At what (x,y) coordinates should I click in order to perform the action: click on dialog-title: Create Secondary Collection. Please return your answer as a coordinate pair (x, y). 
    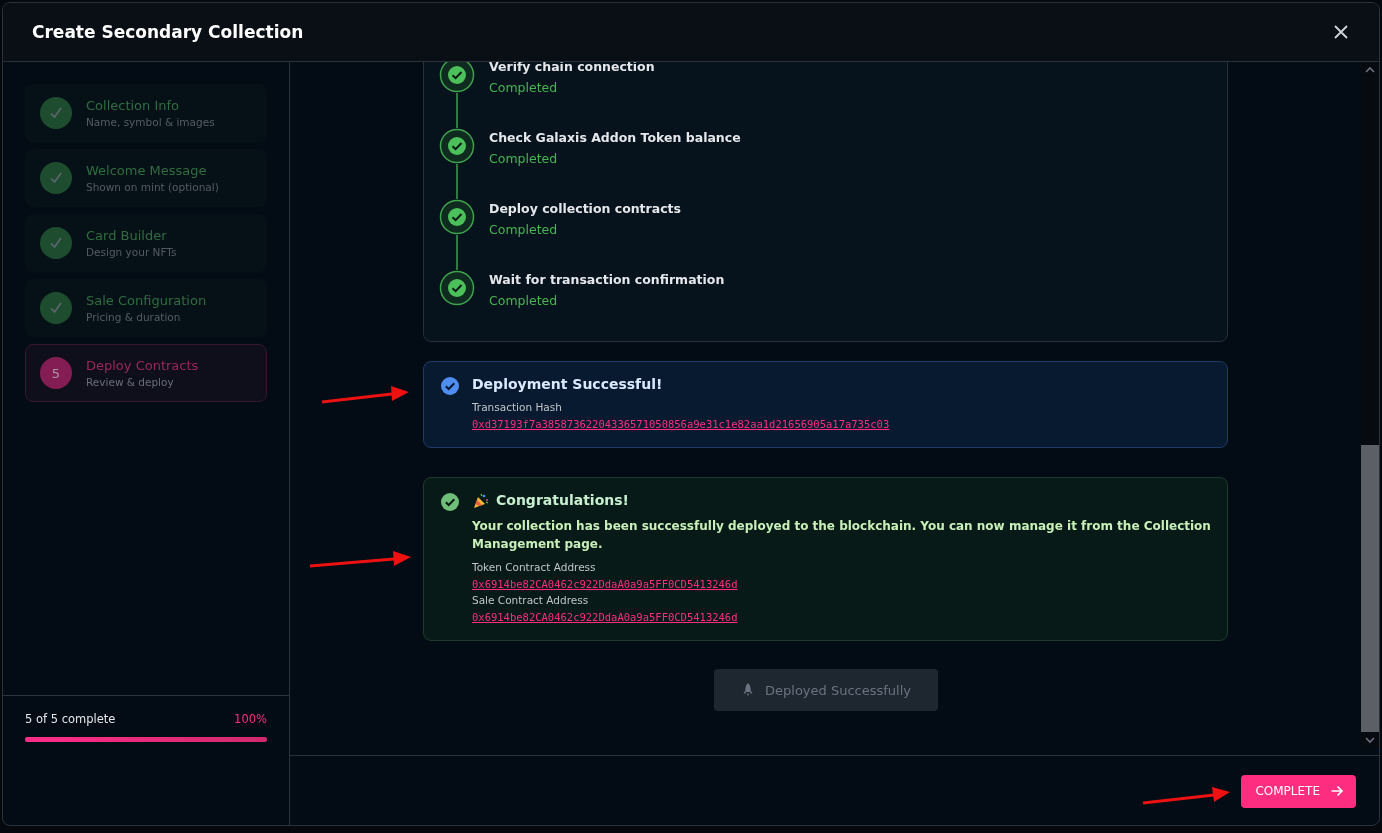
    Looking at the image, I should click on (168, 32).